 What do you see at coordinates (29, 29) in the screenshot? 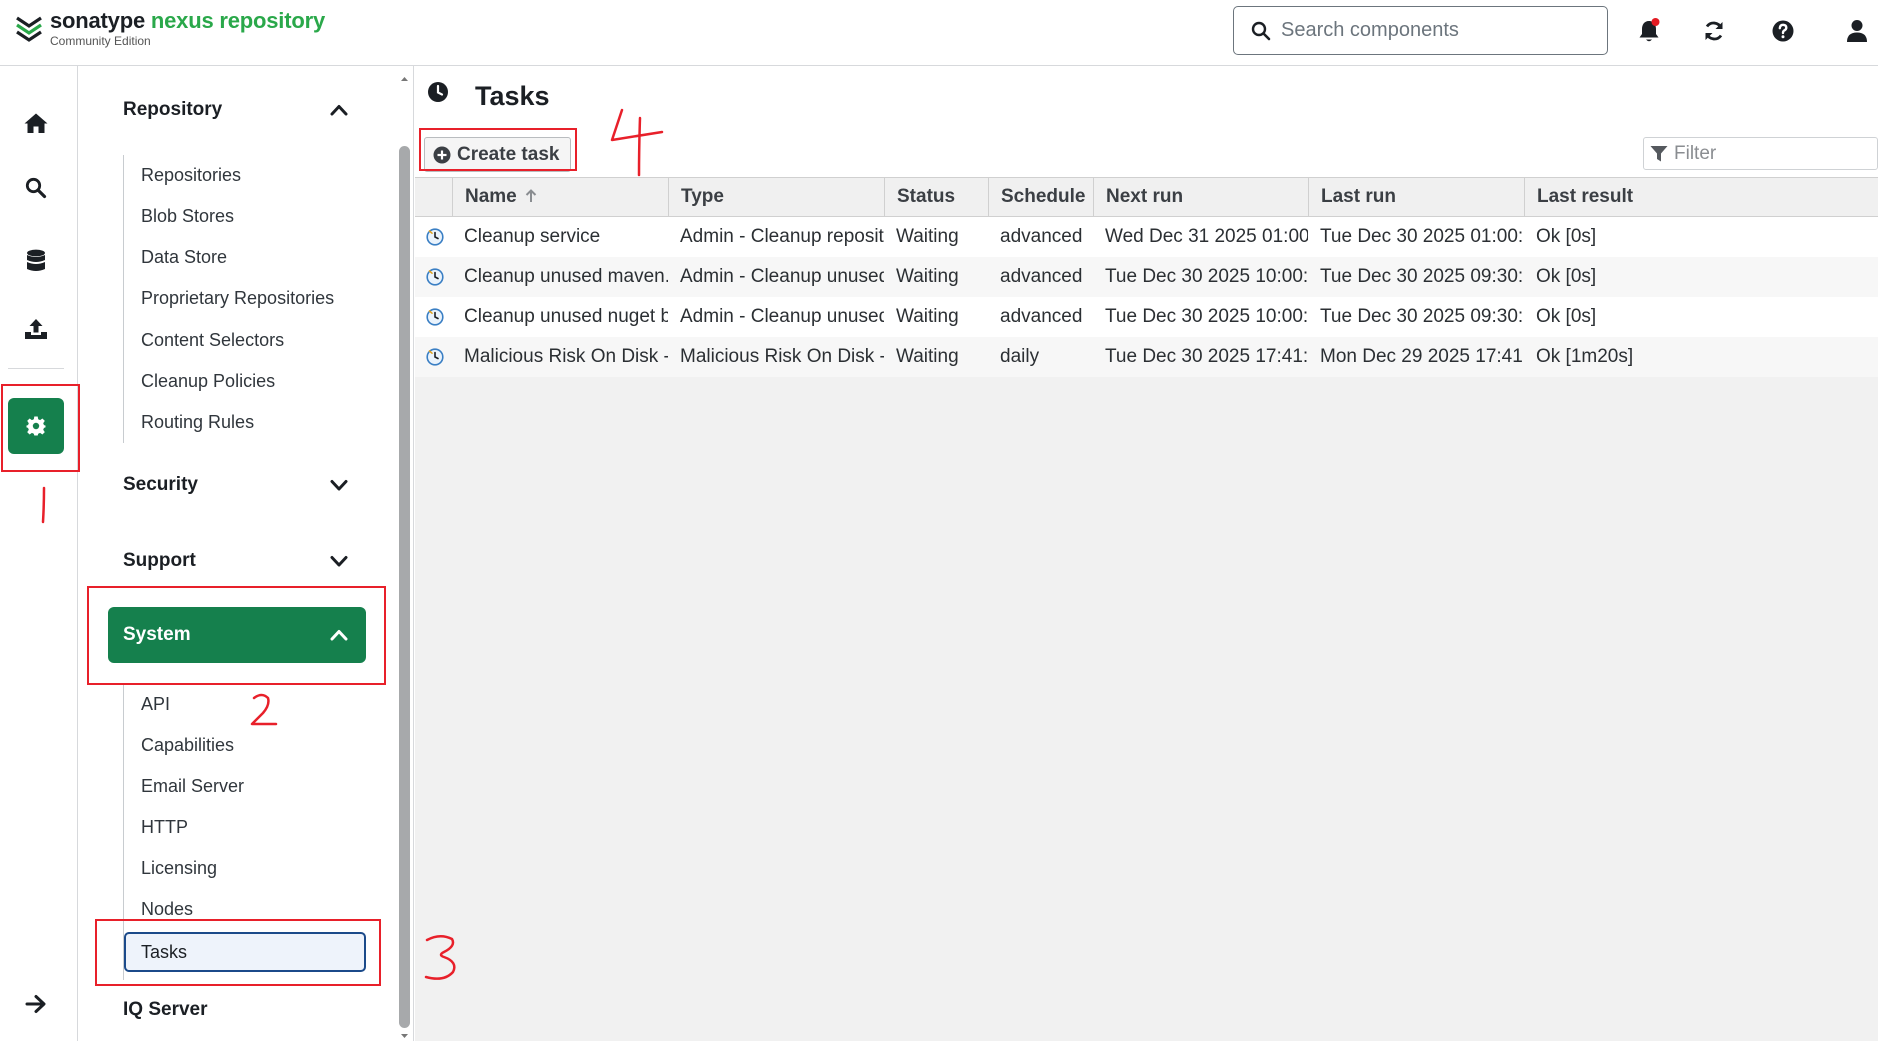
I see `logo-mark-icon` at bounding box center [29, 29].